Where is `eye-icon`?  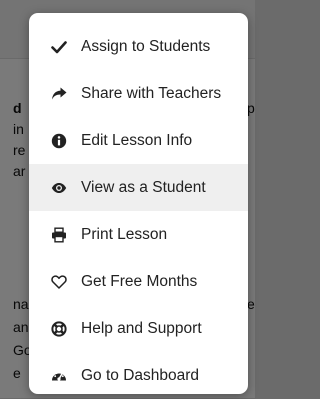 eye-icon is located at coordinates (59, 188).